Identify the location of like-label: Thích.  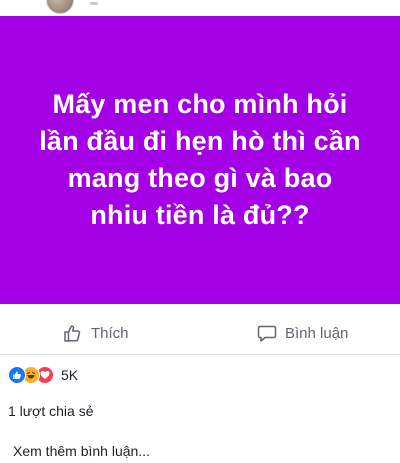
(110, 333).